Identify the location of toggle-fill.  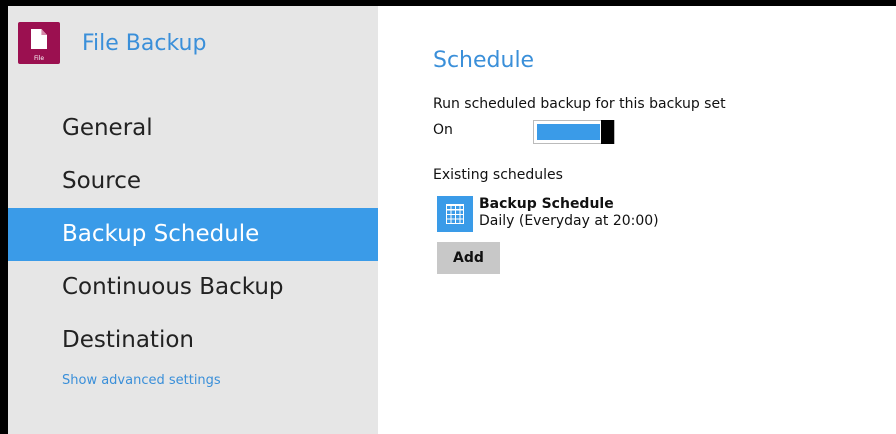
(568, 132).